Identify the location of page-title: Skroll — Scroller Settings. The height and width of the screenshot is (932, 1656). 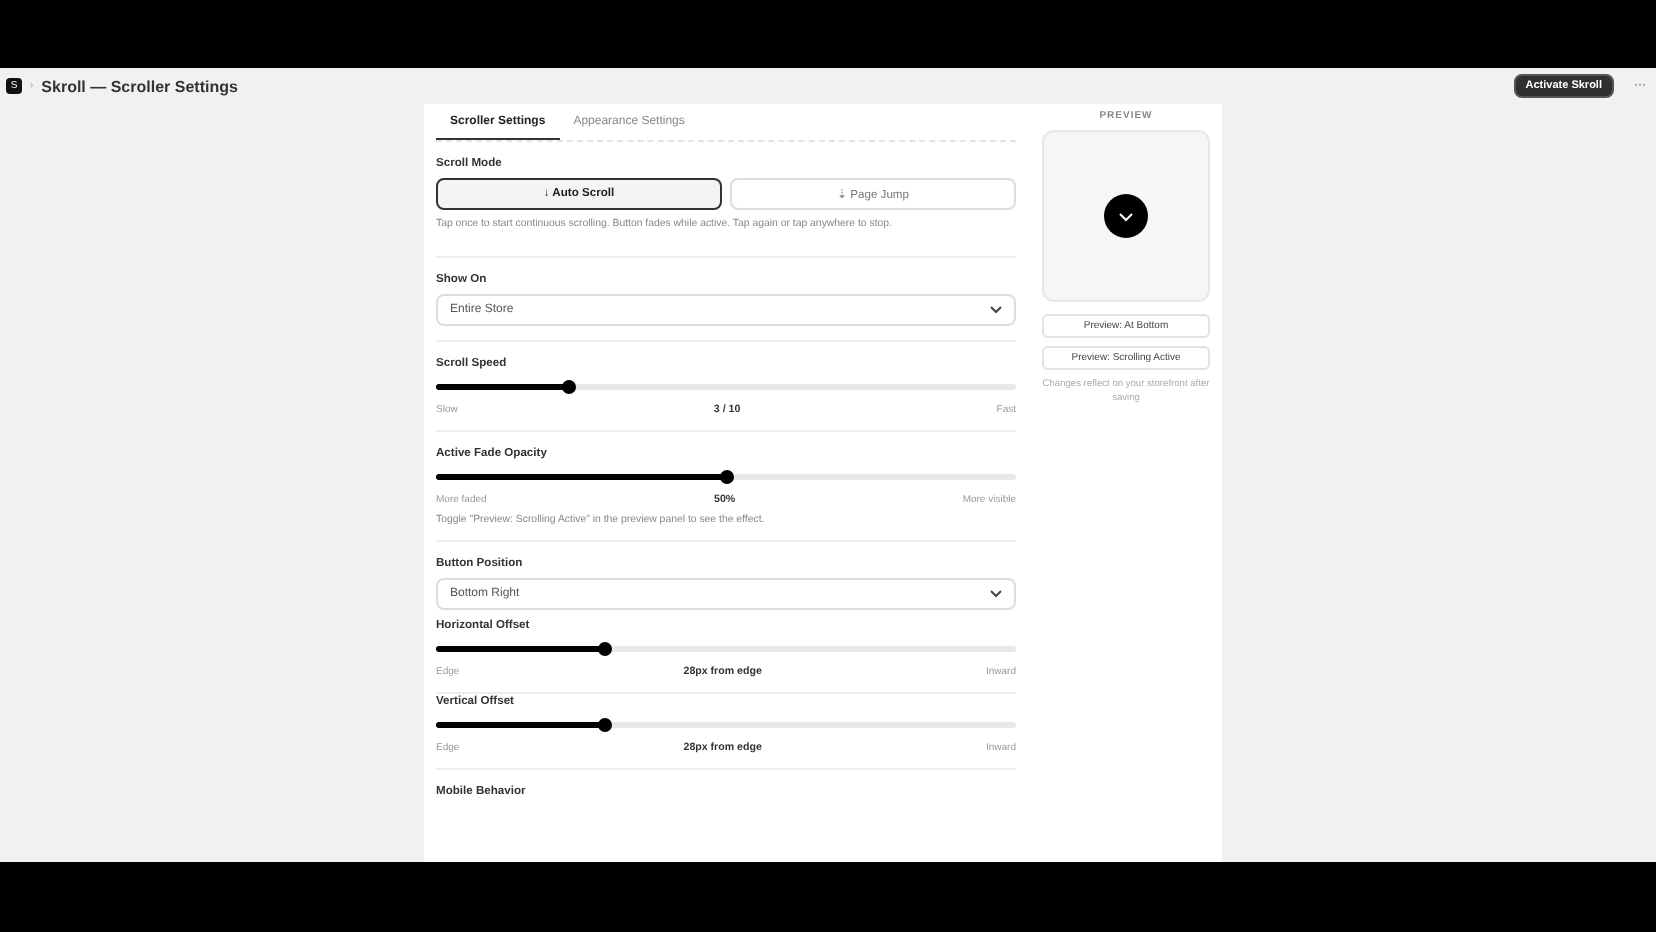
(140, 86).